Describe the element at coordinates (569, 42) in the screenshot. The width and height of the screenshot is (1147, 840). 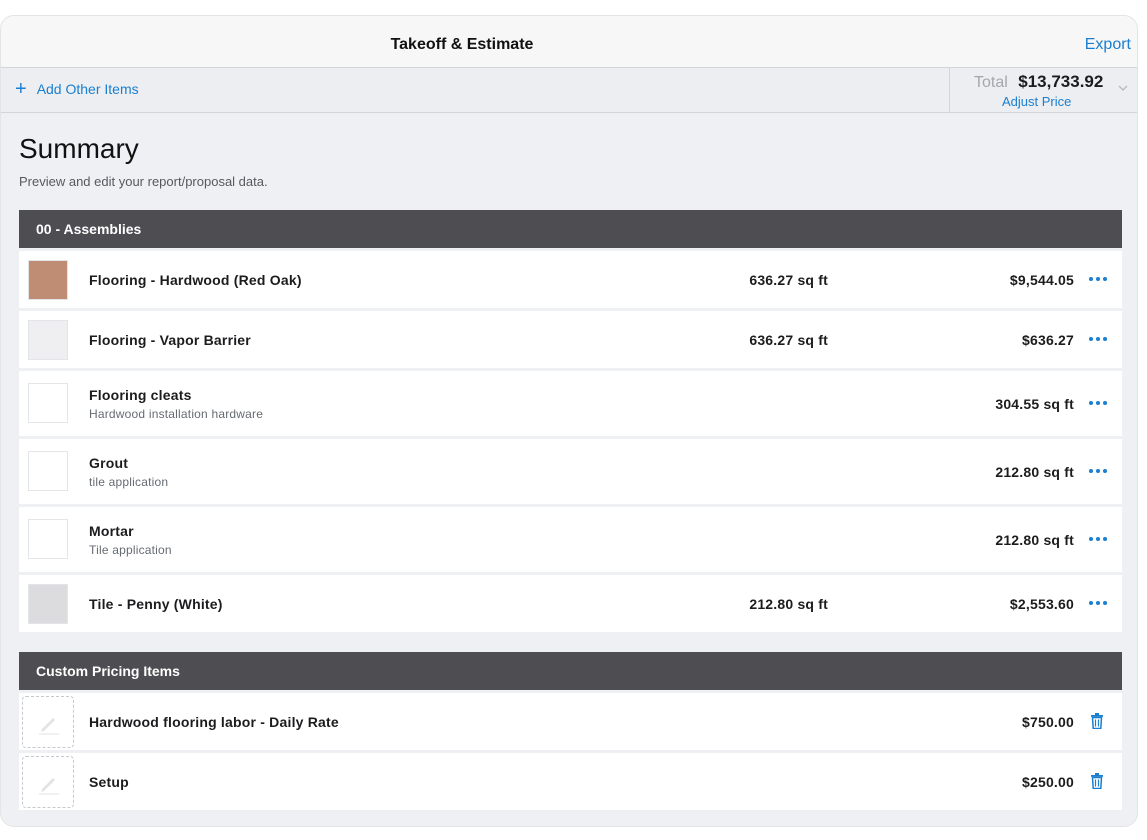
I see `navigation-bar: Takeoff & Estimate Export` at that location.